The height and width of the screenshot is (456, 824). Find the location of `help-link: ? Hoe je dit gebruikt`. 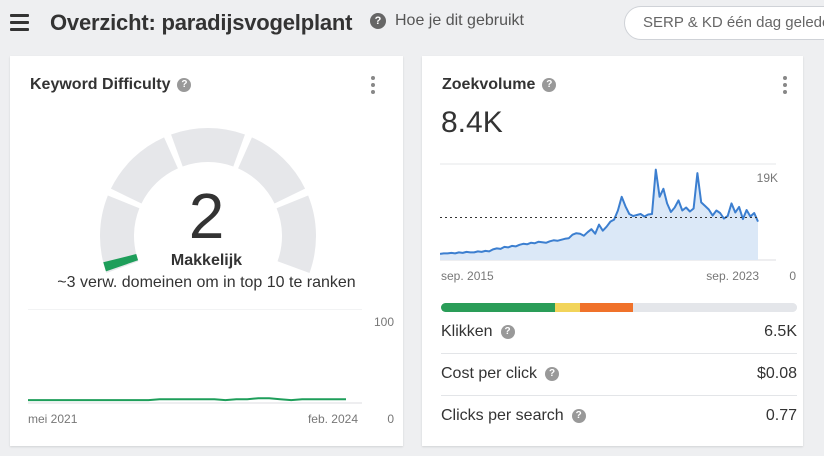

help-link: ? Hoe je dit gebruikt is located at coordinates (447, 21).